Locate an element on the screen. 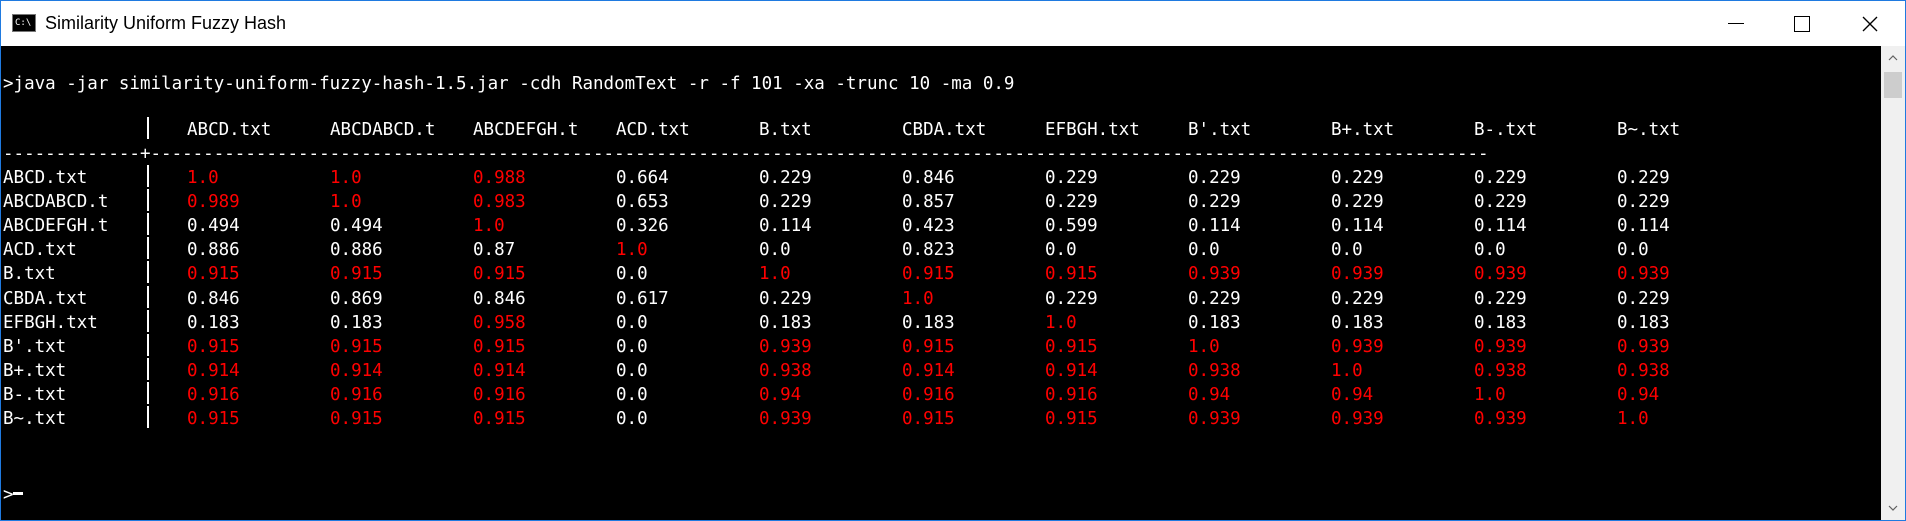 The image size is (1906, 521). column-header: B-.txt is located at coordinates (1506, 130).